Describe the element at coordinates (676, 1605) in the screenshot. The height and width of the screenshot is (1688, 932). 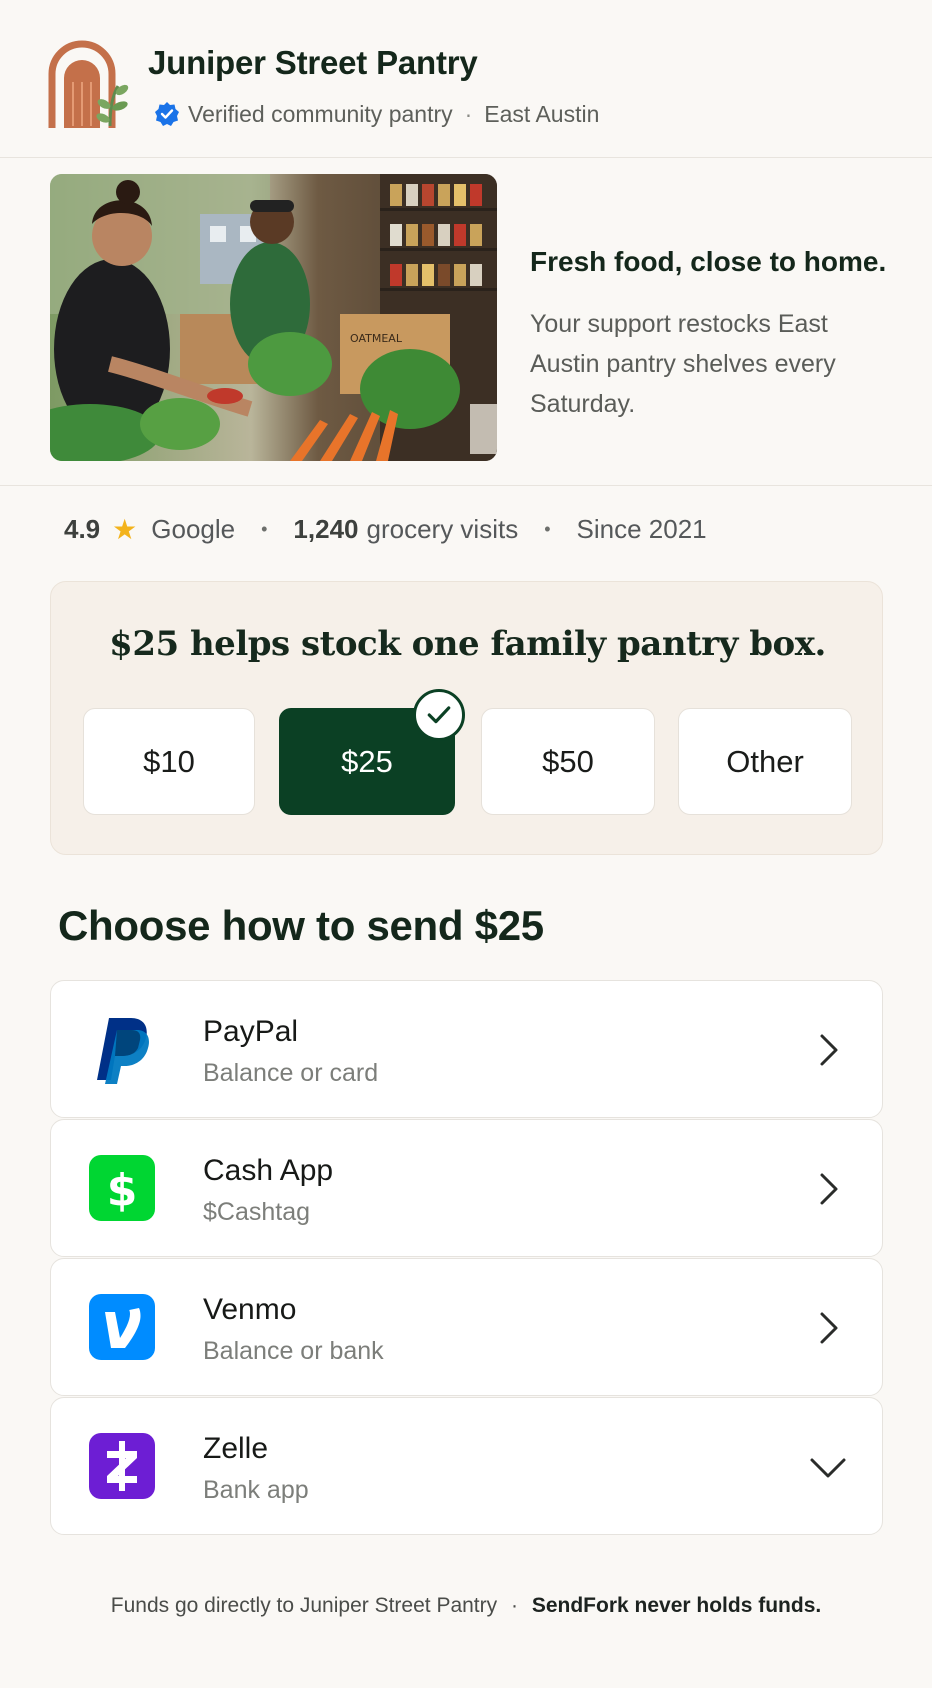
I see `footer-never-holds-text: SendFork never holds funds.` at that location.